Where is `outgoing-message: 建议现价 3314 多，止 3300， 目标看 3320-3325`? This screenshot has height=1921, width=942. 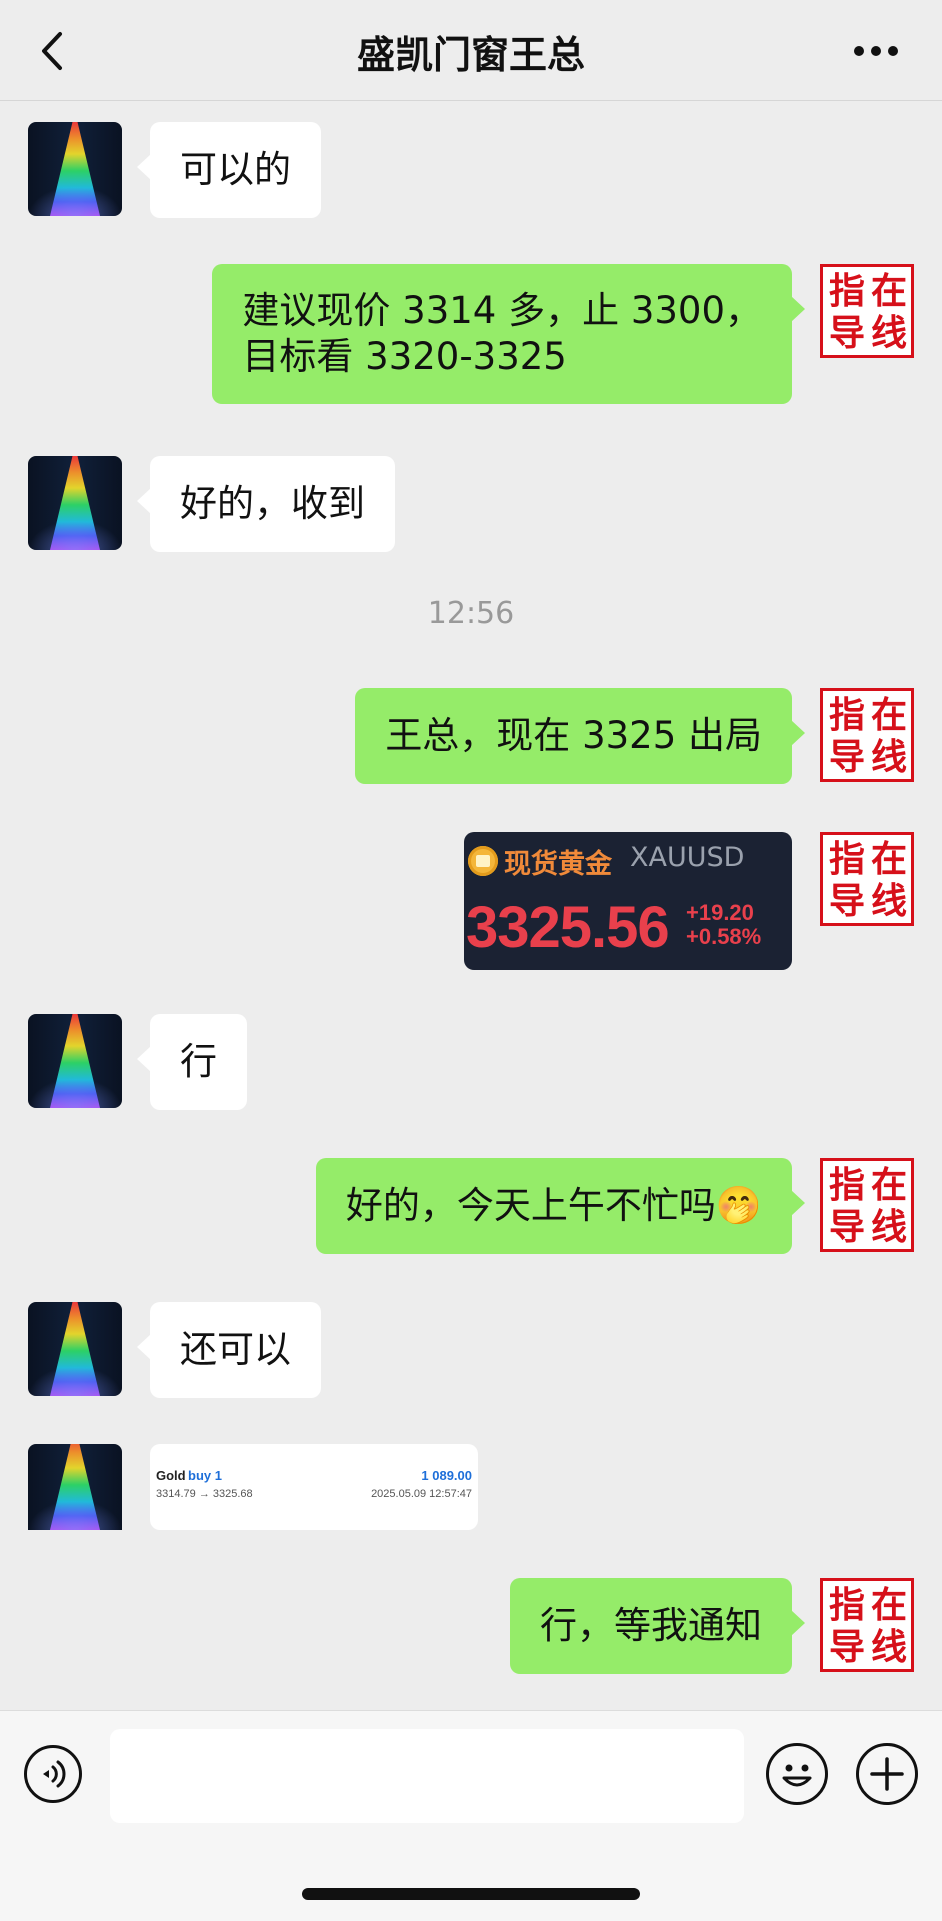 outgoing-message: 建议现价 3314 多，止 3300， 目标看 3320-3325 is located at coordinates (508, 334).